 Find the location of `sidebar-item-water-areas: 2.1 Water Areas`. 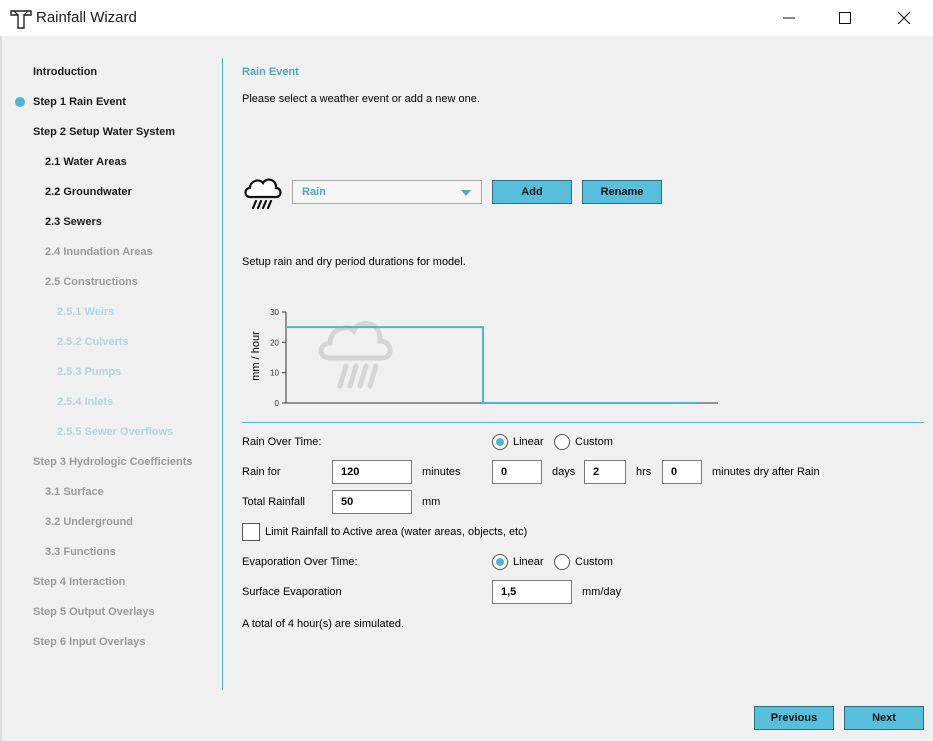

sidebar-item-water-areas: 2.1 Water Areas is located at coordinates (86, 162).